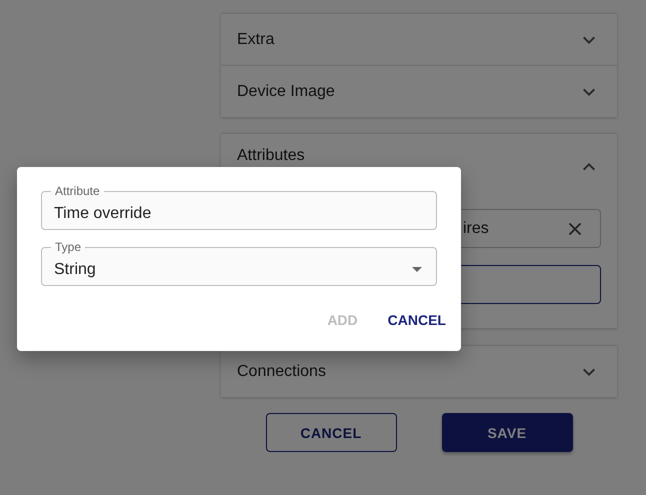 The height and width of the screenshot is (495, 646). Describe the element at coordinates (255, 39) in the screenshot. I see `panel-title: Extra` at that location.